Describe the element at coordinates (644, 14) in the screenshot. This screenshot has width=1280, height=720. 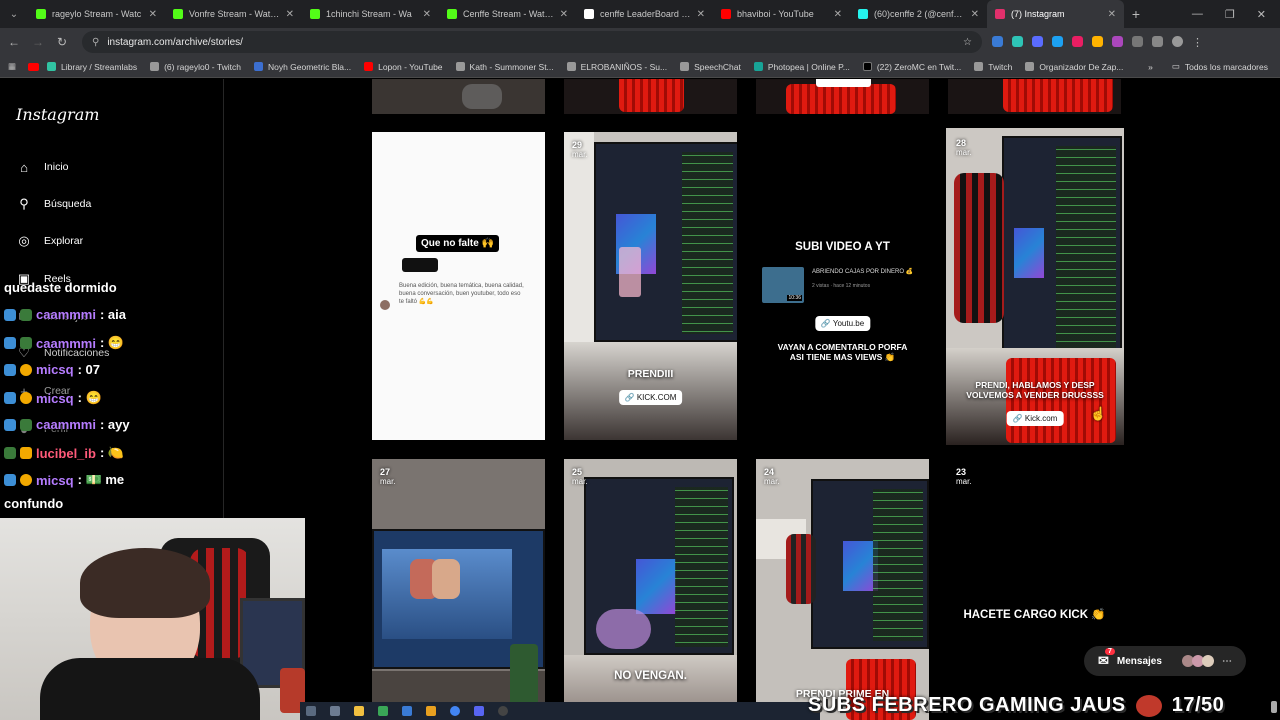
I see `tab-4: cenffe LeaderBoard | The ✕` at that location.